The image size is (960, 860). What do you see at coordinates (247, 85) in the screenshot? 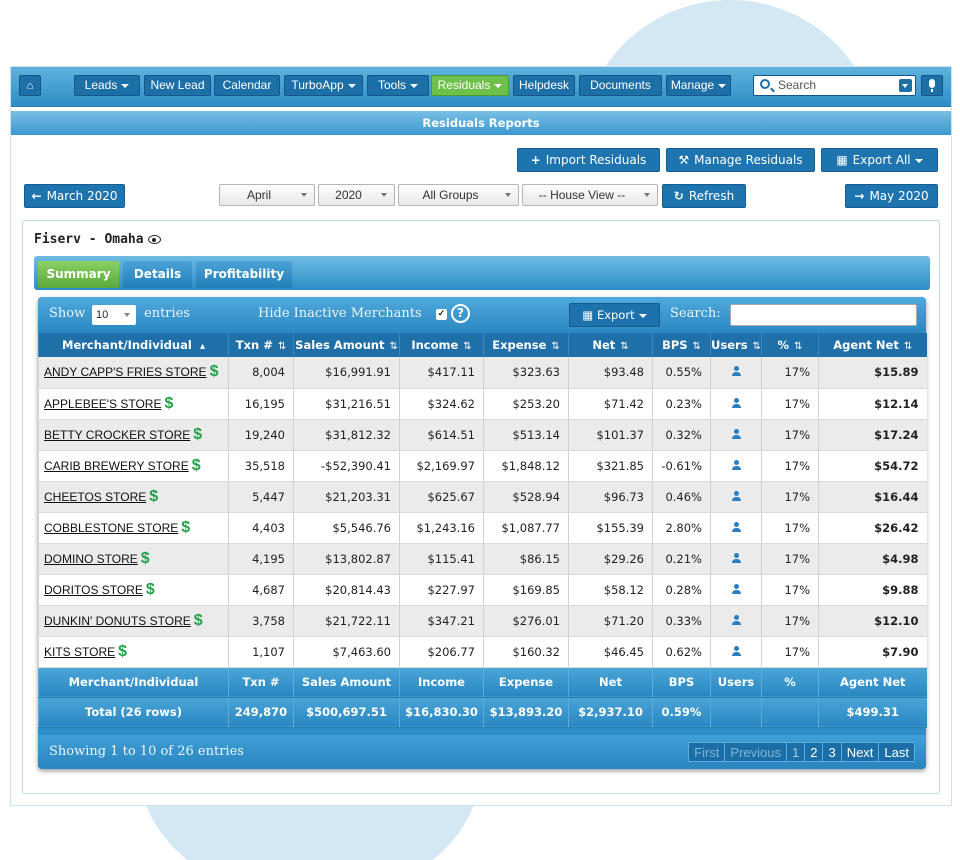
I see `nav-item-calendar: Calendar` at bounding box center [247, 85].